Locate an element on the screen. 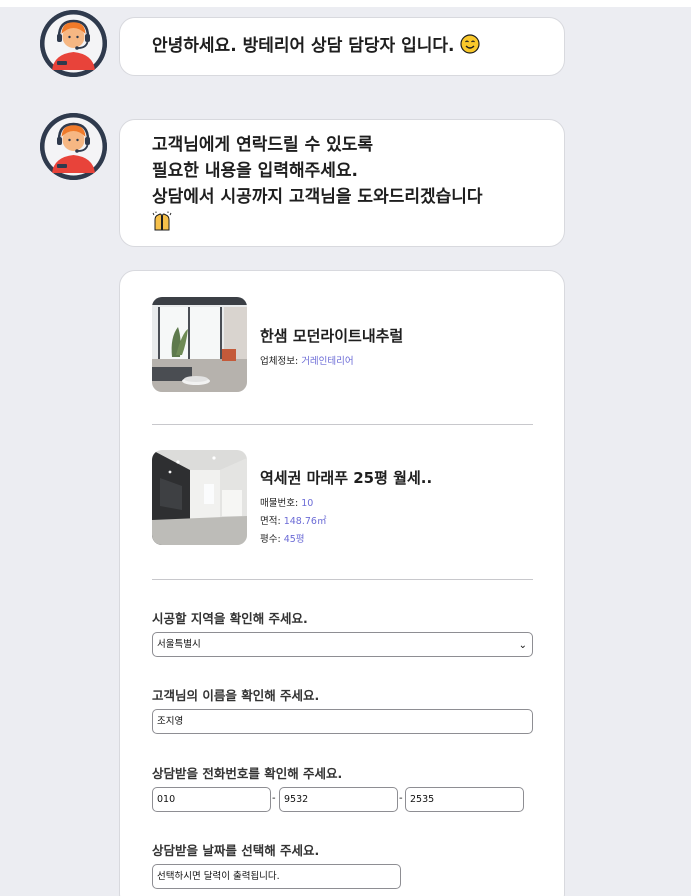  smiling-face-icon is located at coordinates (470, 44).